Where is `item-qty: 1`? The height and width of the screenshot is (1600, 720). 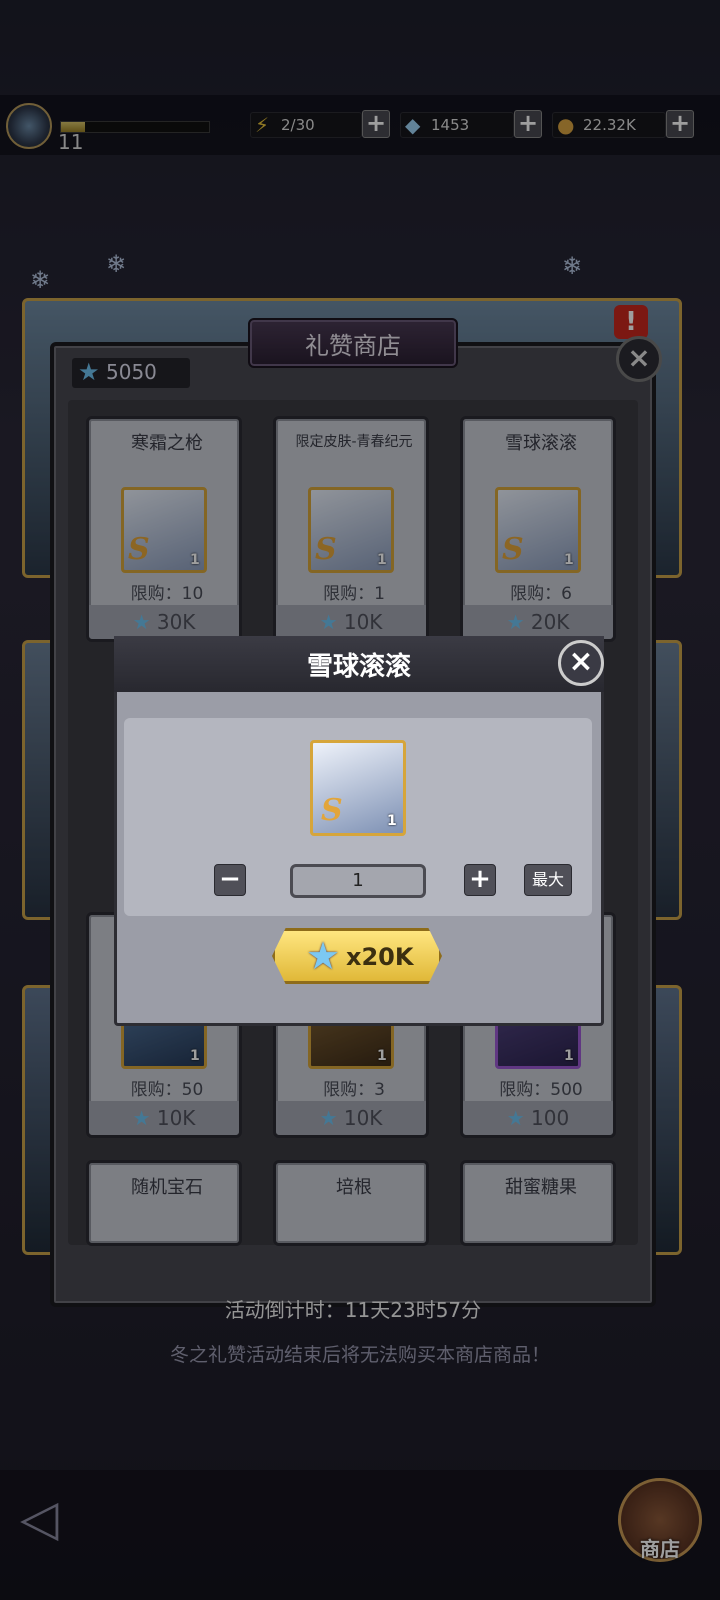
item-qty: 1 is located at coordinates (392, 821).